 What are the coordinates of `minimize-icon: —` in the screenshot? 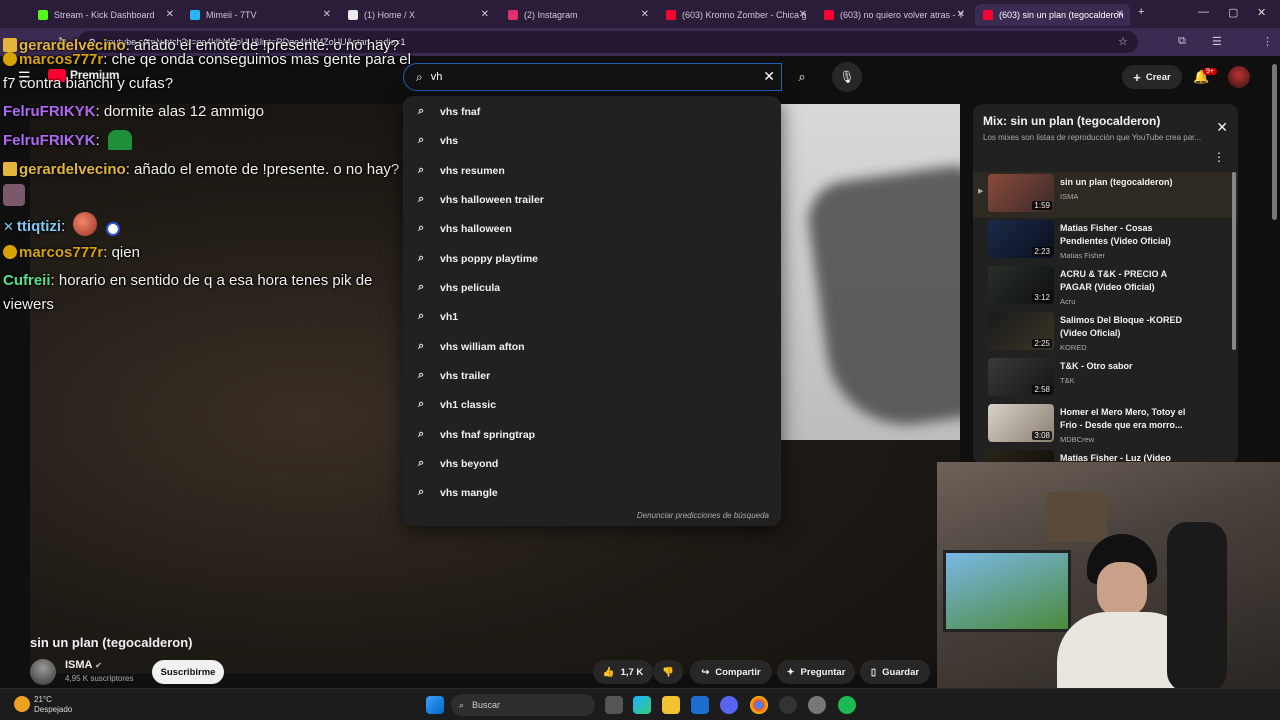 It's located at (1203, 12).